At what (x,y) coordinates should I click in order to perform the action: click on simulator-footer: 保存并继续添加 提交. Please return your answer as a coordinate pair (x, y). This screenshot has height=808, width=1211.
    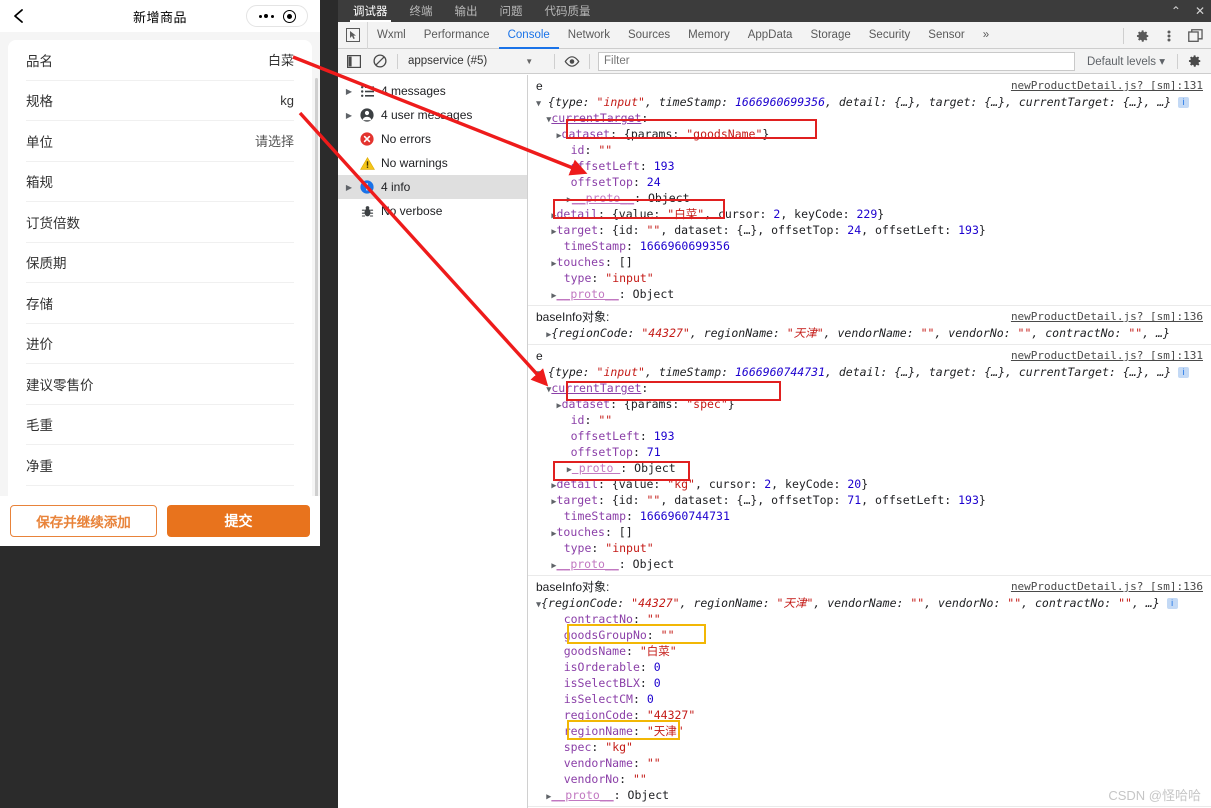
    Looking at the image, I should click on (160, 521).